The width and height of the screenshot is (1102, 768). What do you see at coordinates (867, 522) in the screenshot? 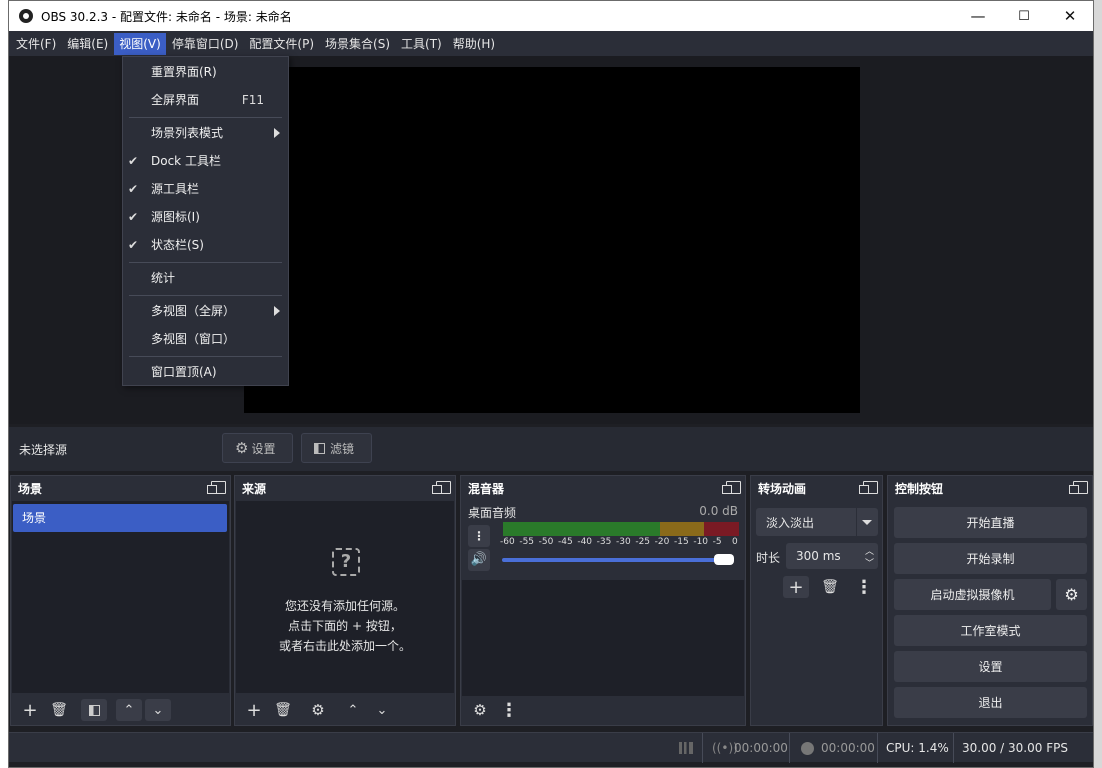
I see `chevron-down-icon` at bounding box center [867, 522].